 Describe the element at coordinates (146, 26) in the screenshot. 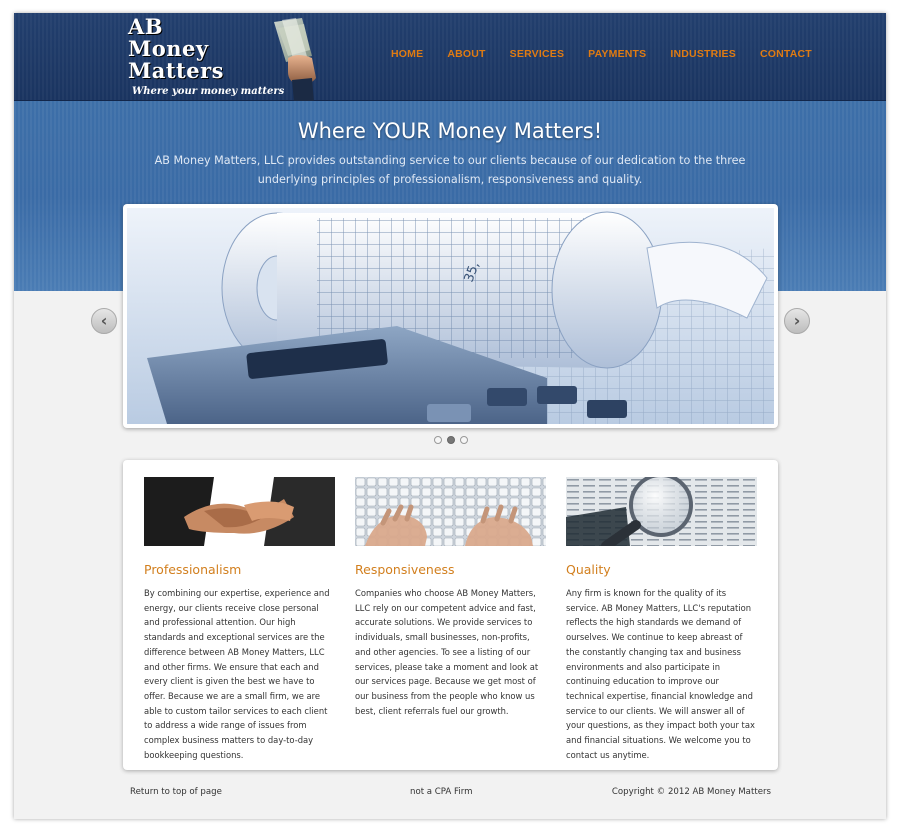

I see `logo-line-1: AB` at that location.